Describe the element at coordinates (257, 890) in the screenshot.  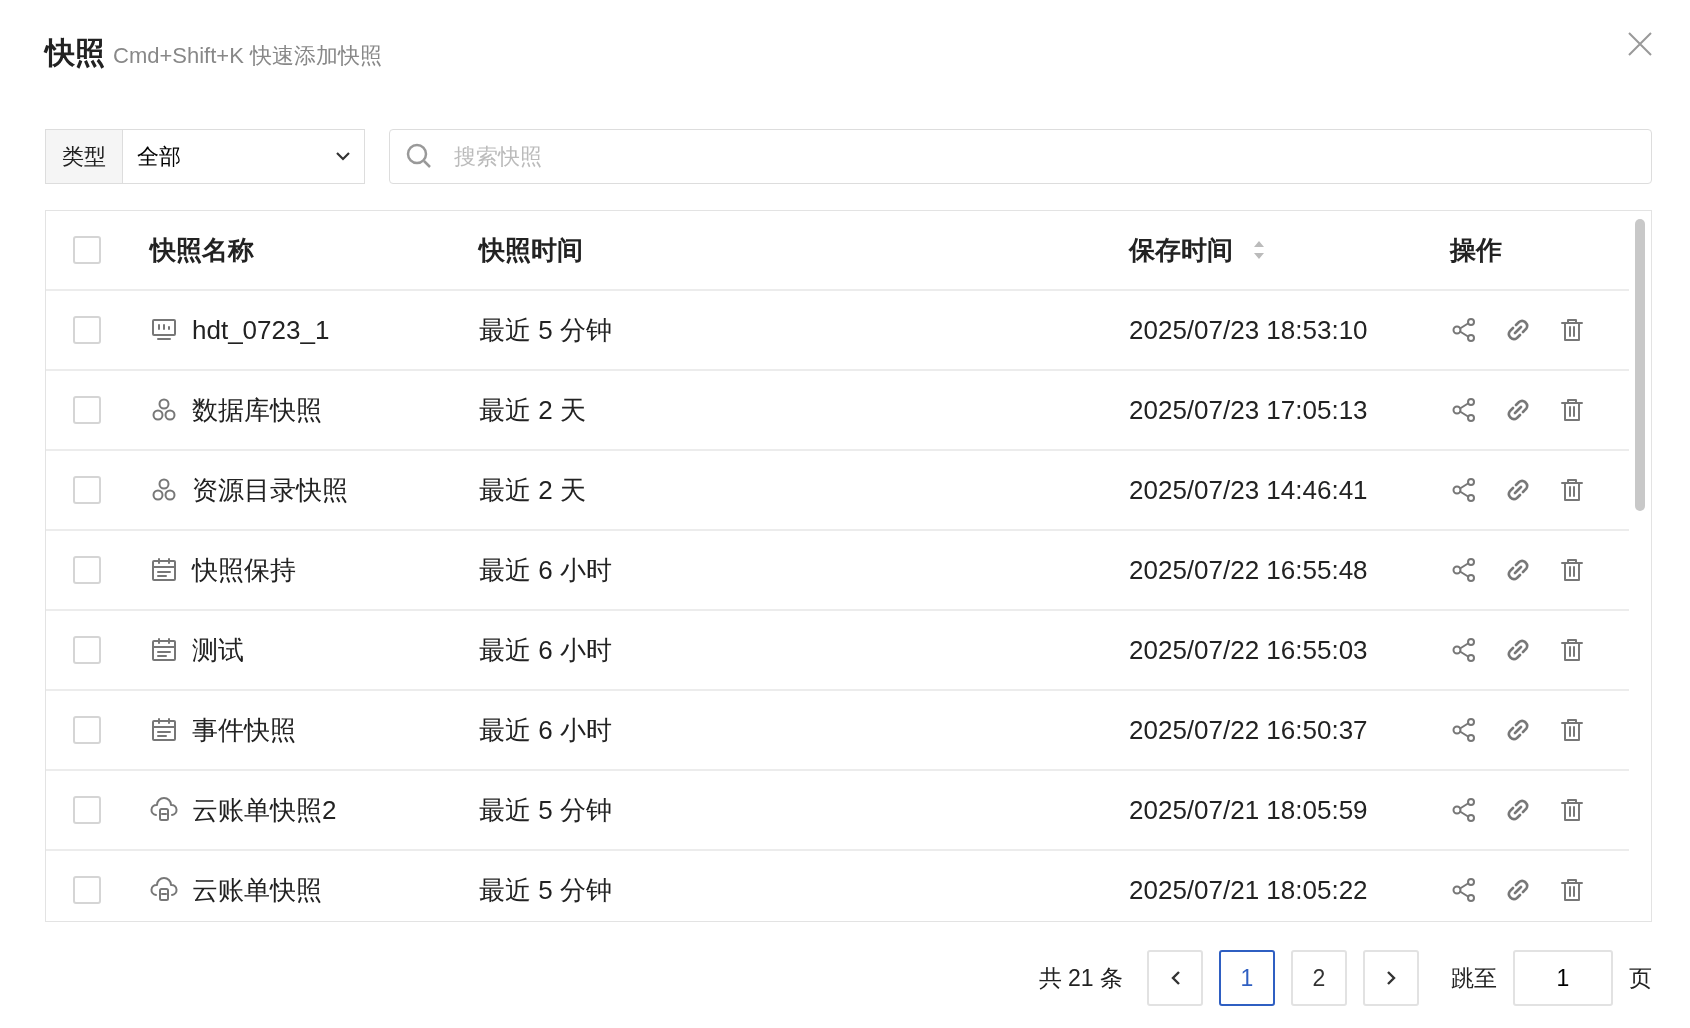
I see `snapshot-name: 云账单快照` at that location.